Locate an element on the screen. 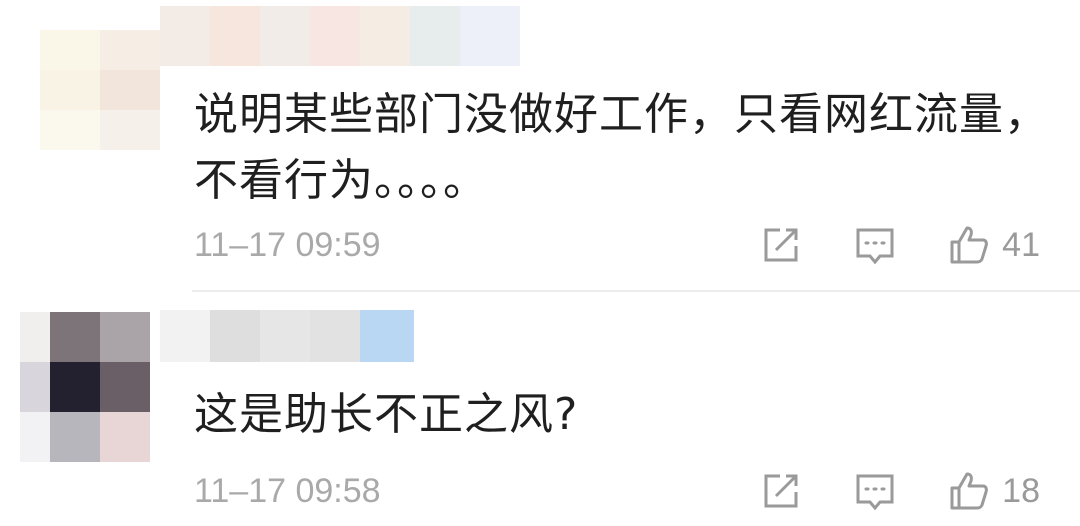 This screenshot has width=1080, height=526. comment-actions: 18 is located at coordinates (900, 491).